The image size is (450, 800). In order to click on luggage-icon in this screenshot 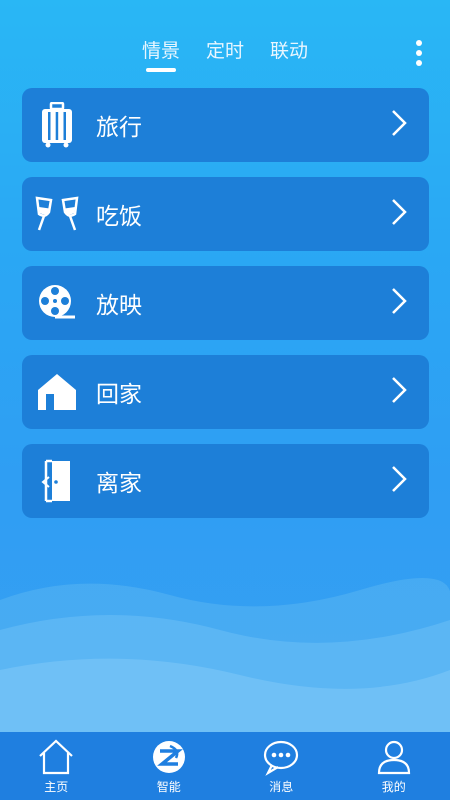, I will do `click(57, 125)`.